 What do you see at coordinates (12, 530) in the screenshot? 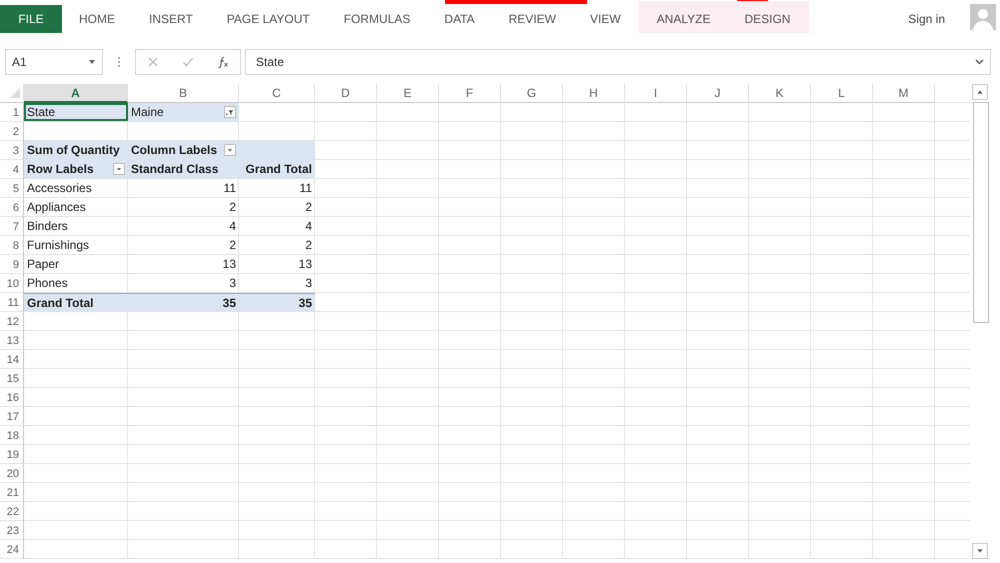
I see `row-header: 23` at bounding box center [12, 530].